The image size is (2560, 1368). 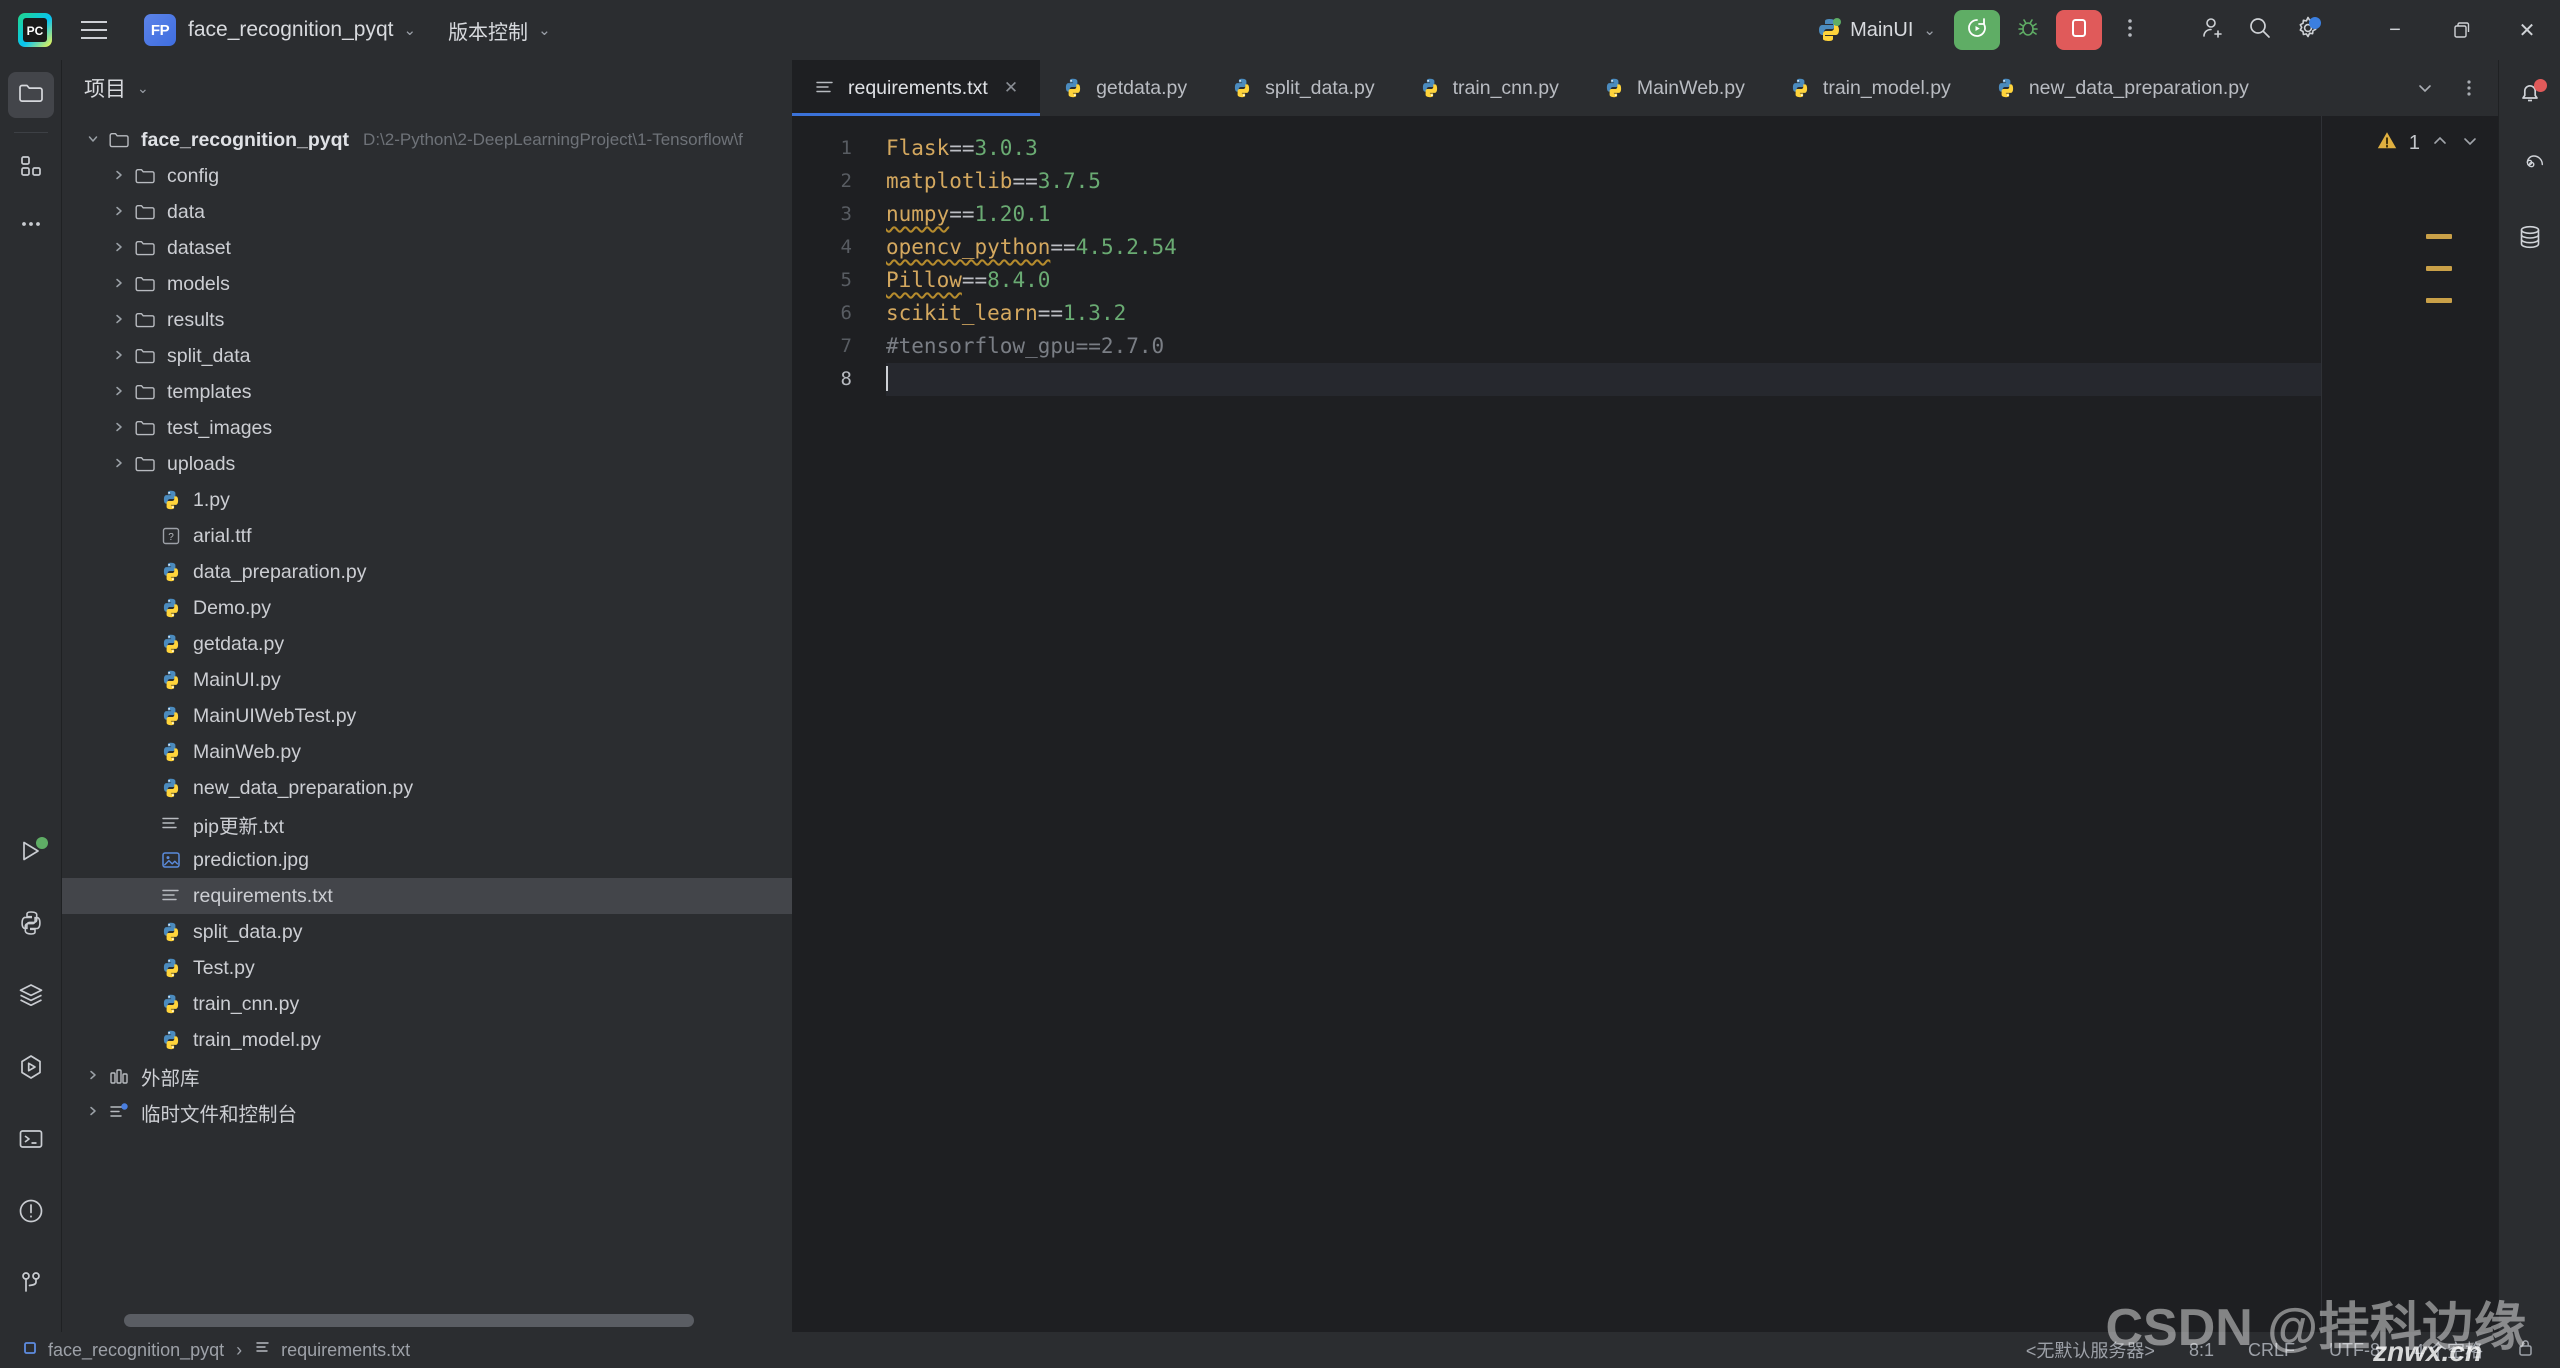 What do you see at coordinates (1692, 181) in the screenshot?
I see `code-line: matplotlib==3.7.5` at bounding box center [1692, 181].